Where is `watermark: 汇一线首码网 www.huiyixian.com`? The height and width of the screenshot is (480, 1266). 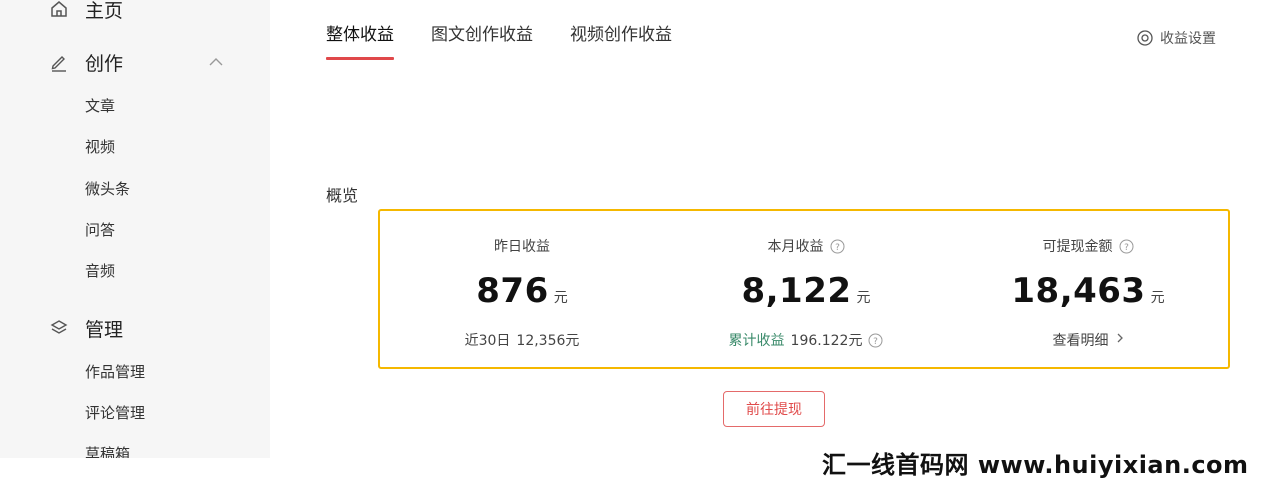
watermark: 汇一线首码网 www.huiyixian.com is located at coordinates (1035, 465).